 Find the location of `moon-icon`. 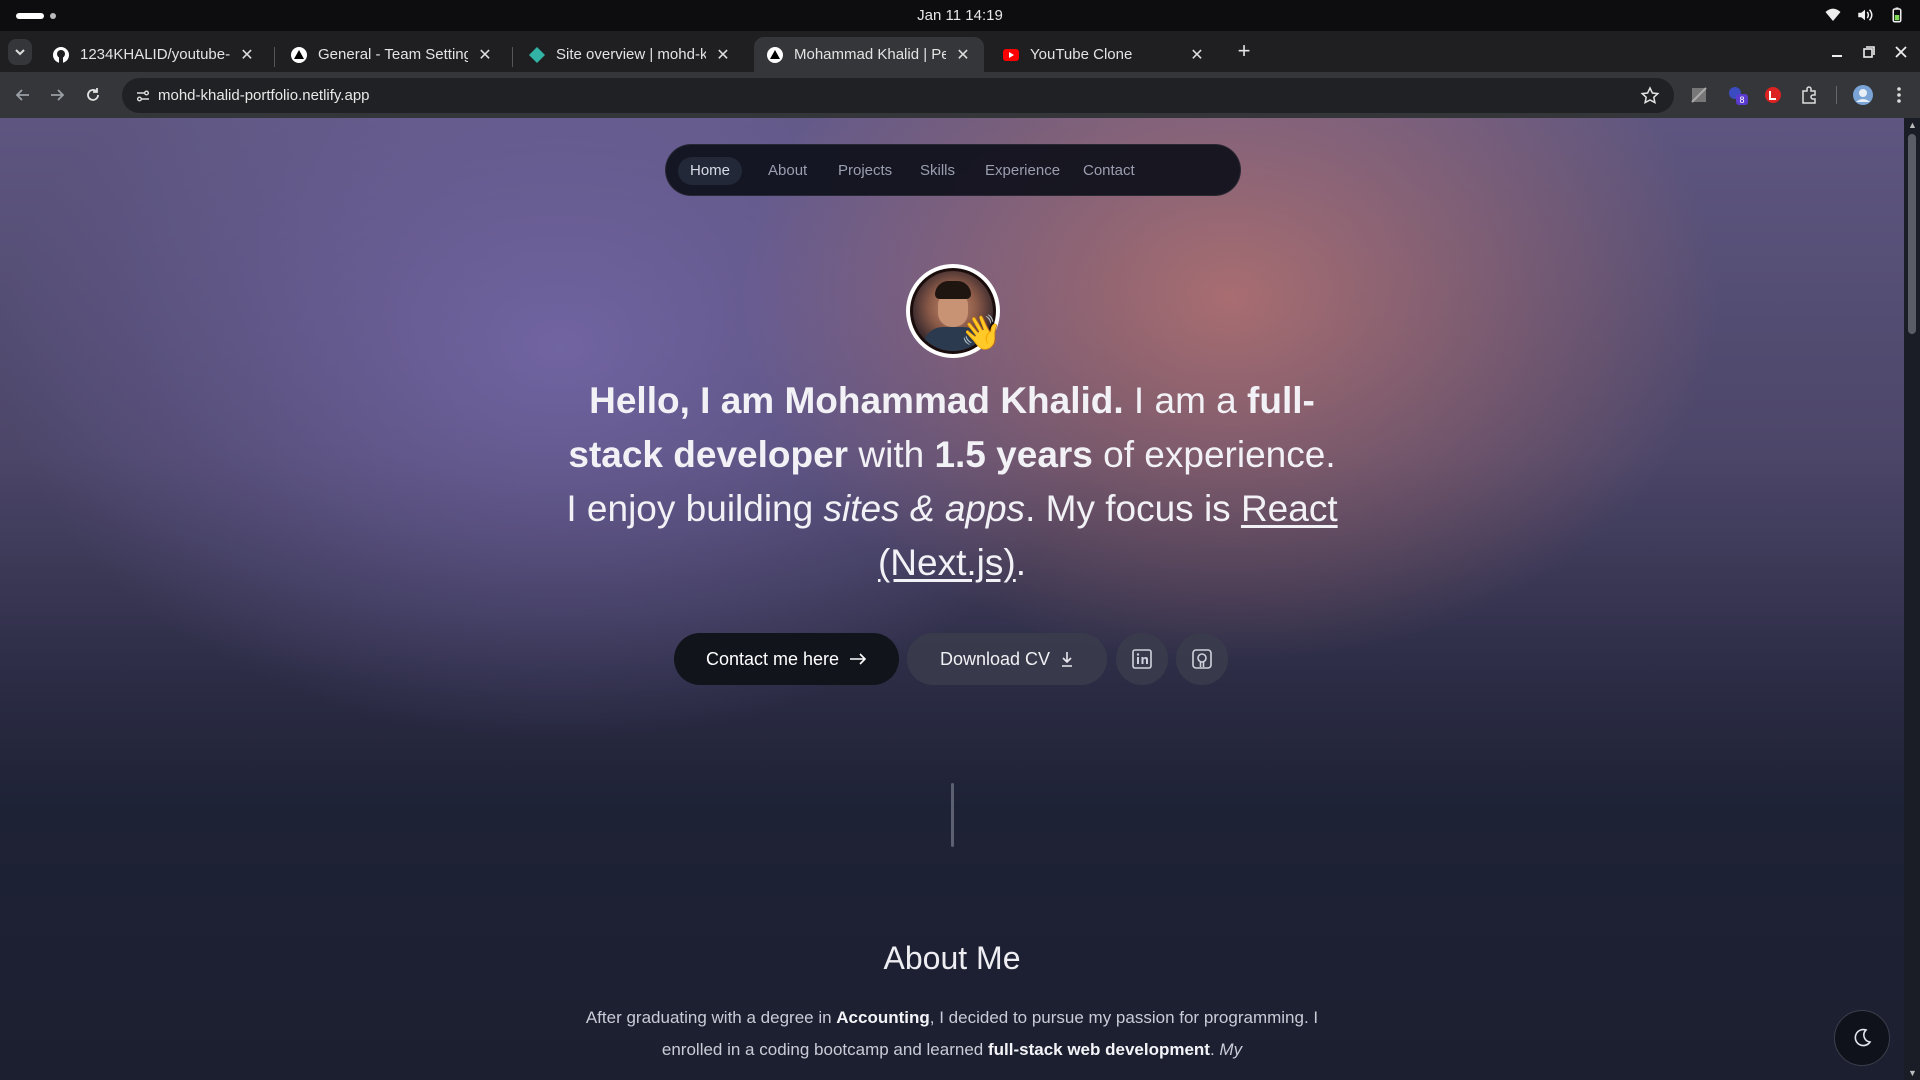

moon-icon is located at coordinates (1863, 1037).